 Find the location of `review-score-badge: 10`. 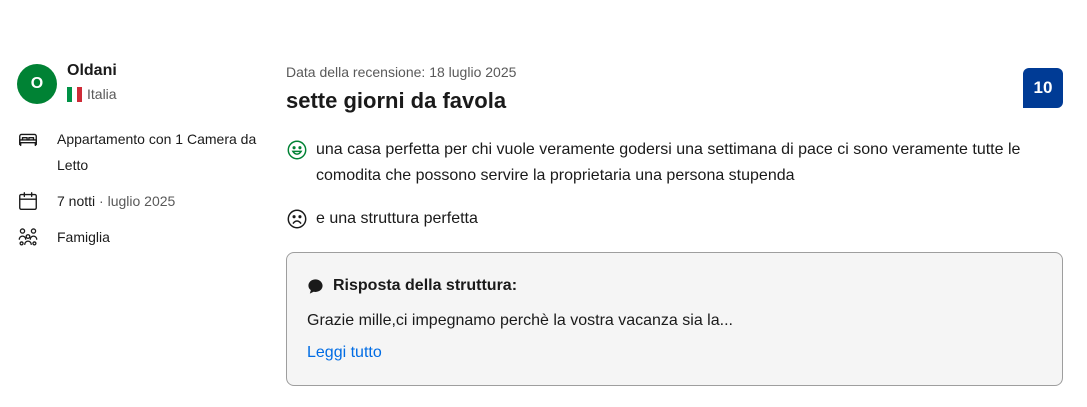

review-score-badge: 10 is located at coordinates (1043, 88).